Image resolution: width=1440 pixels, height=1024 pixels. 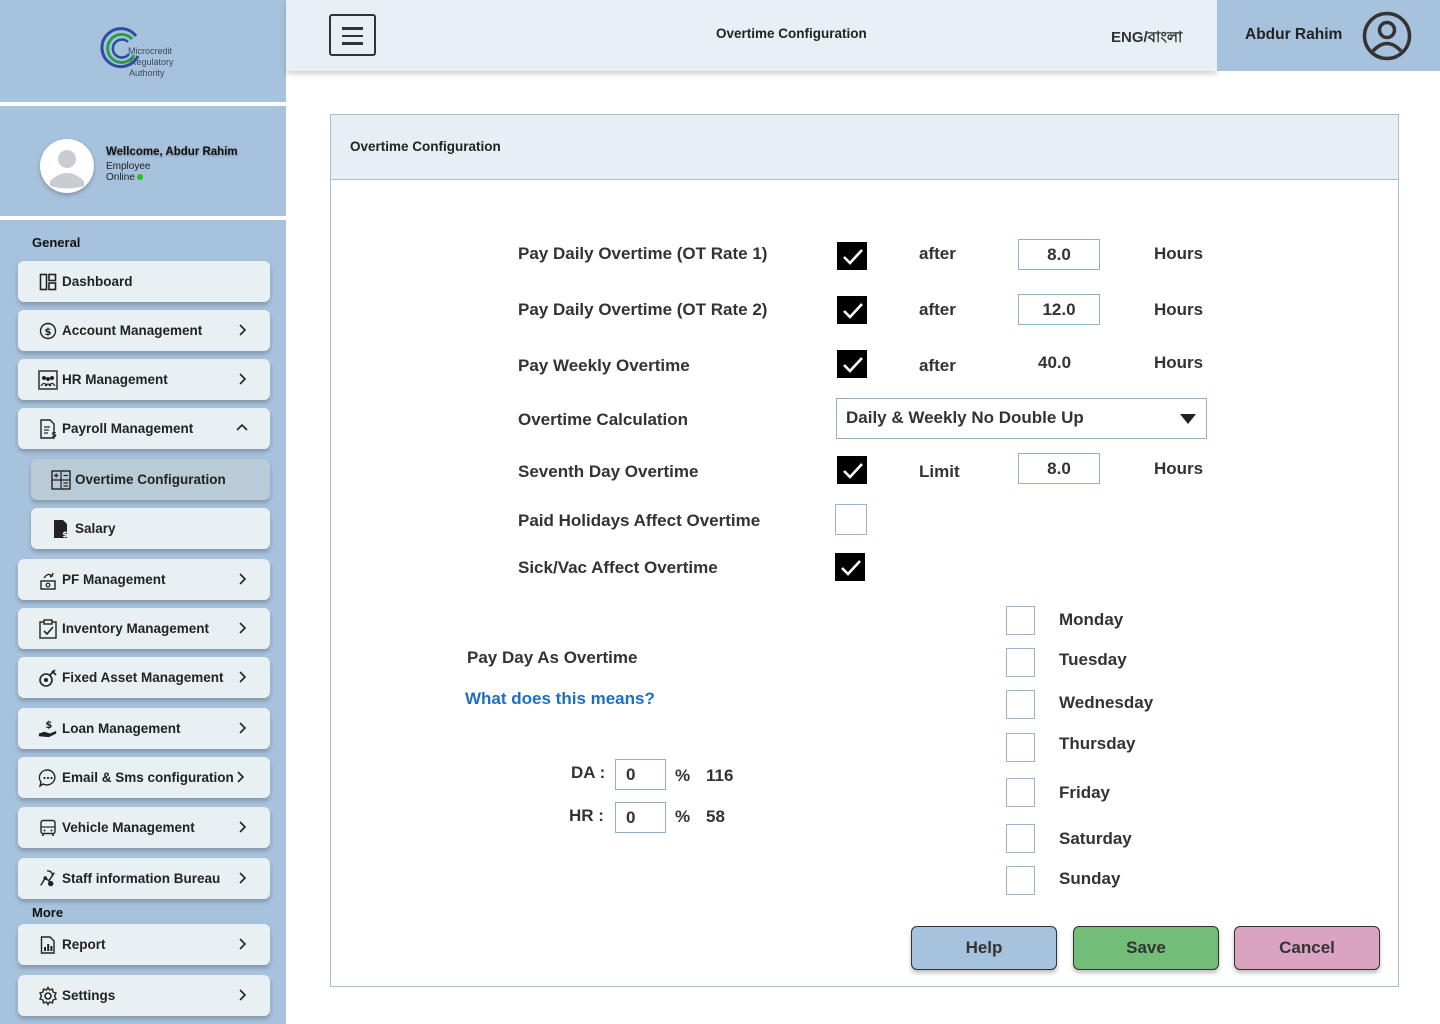 What do you see at coordinates (132, 330) in the screenshot?
I see `sidebar-item-label: Account Management` at bounding box center [132, 330].